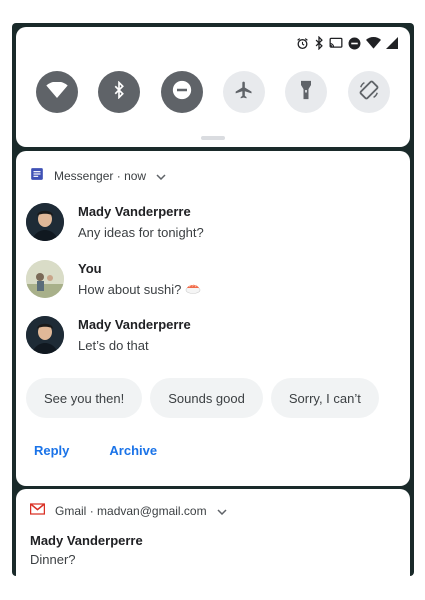 The height and width of the screenshot is (600, 425). I want to click on auto-rotate-icon, so click(369, 92).